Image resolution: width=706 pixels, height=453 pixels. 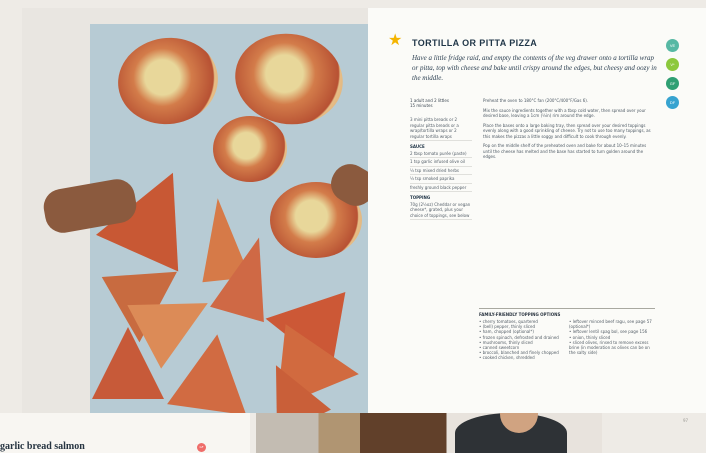 I want to click on sauce-heading: SAUCE, so click(x=417, y=146).